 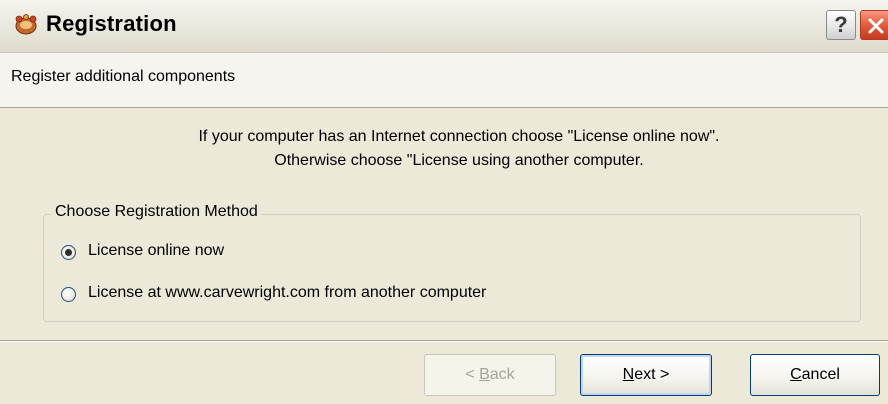 I want to click on help-button: ?, so click(x=841, y=25).